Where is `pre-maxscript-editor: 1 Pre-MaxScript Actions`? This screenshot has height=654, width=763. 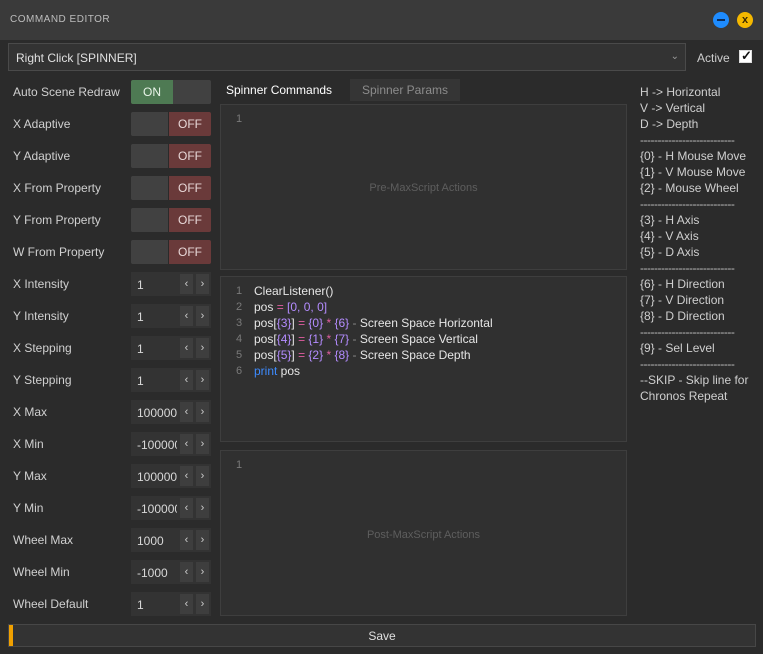 pre-maxscript-editor: 1 Pre-MaxScript Actions is located at coordinates (423, 187).